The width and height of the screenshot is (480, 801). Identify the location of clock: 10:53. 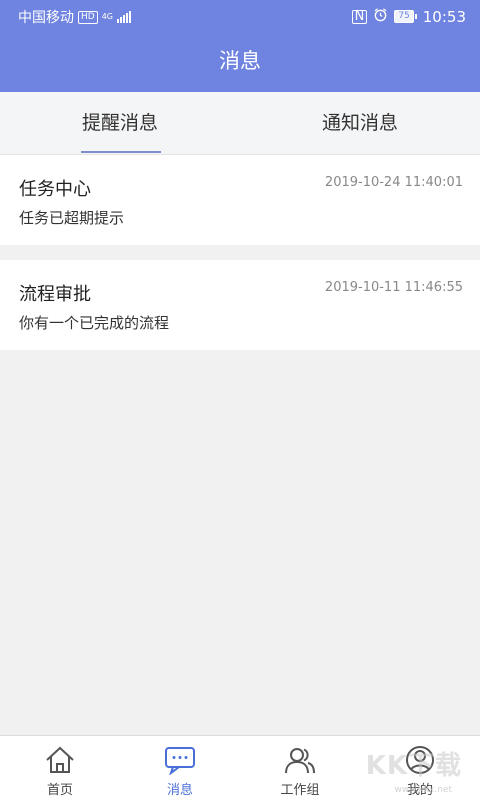
(444, 16).